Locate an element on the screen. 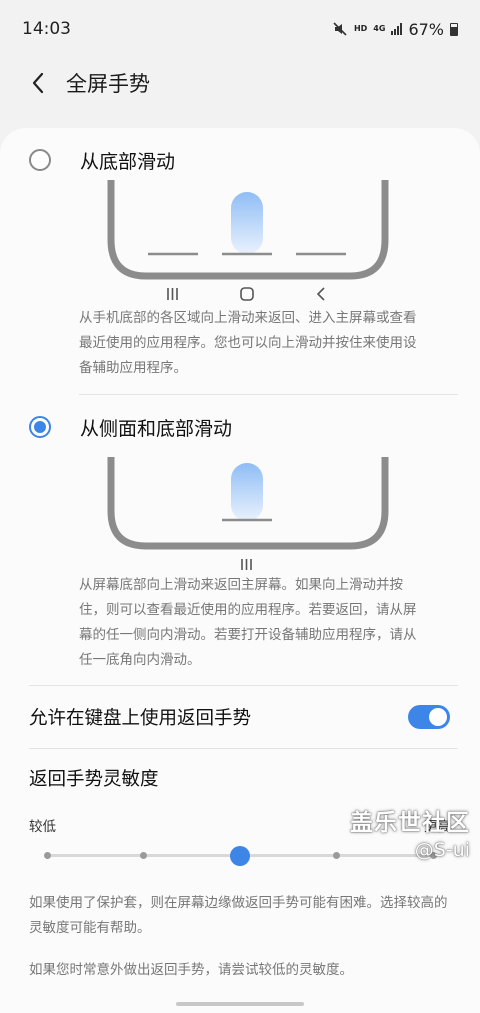 The width and height of the screenshot is (480, 1013). keyboard-back-gesture-row: 允许在键盘上使用返回手势 is located at coordinates (239, 717).